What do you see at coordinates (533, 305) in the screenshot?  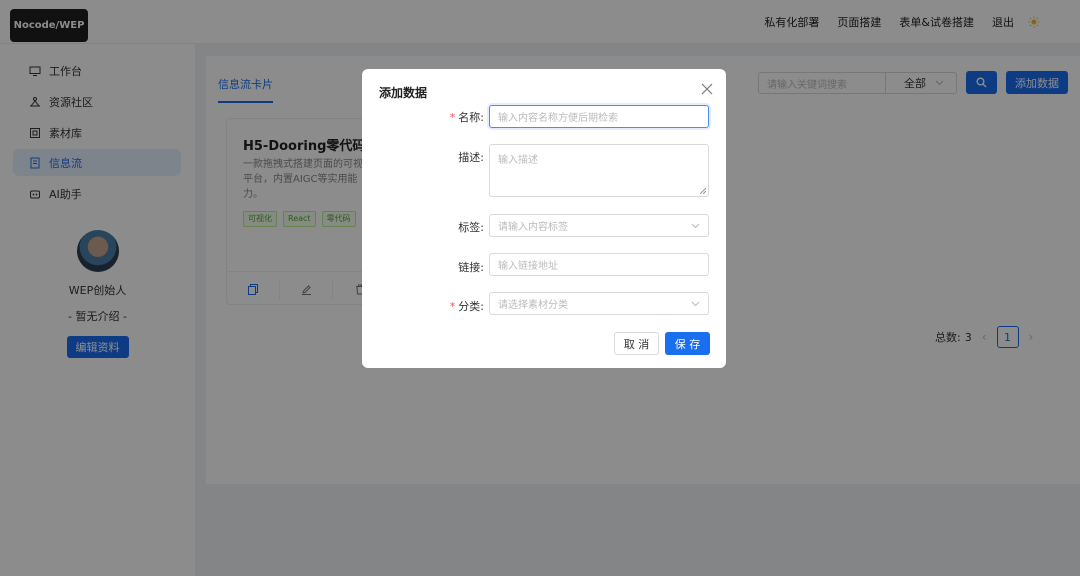 I see `category-placeholder: 请选择素材分类` at bounding box center [533, 305].